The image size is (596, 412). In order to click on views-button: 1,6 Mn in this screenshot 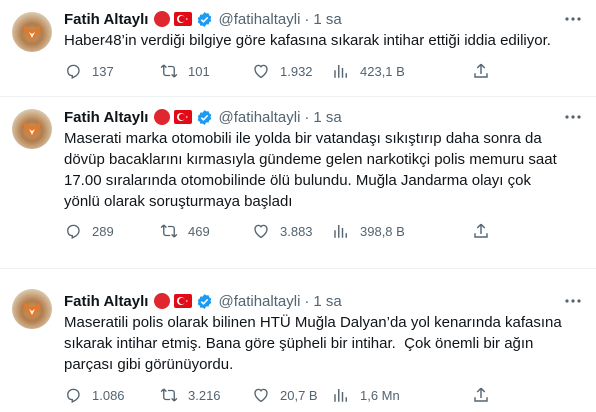, I will do `click(366, 395)`.